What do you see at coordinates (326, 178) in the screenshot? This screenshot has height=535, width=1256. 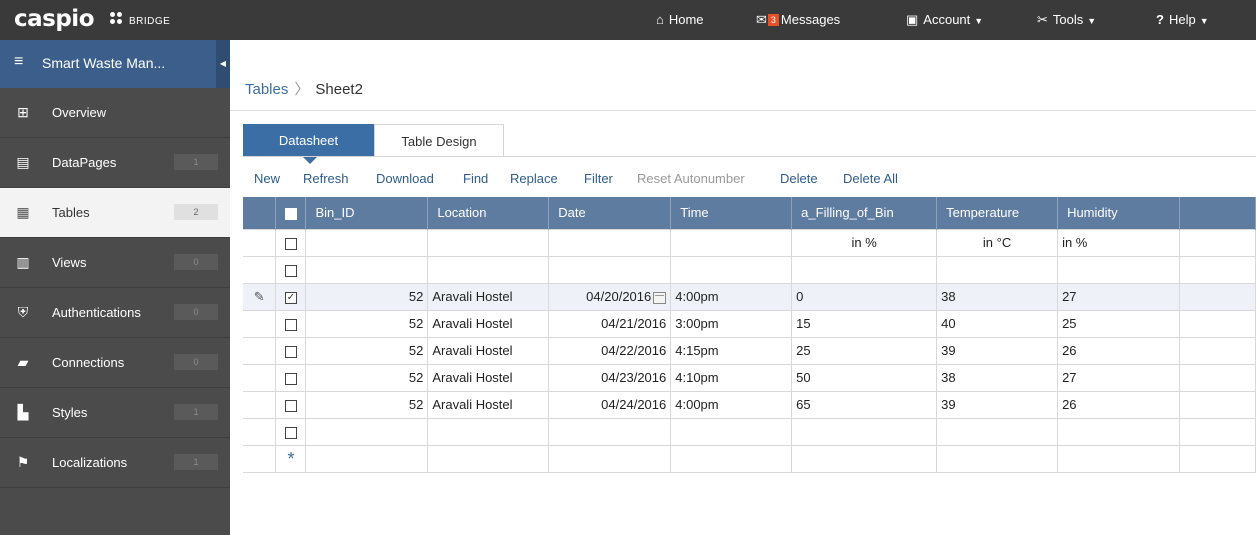 I see `refresh-button: Refresh` at bounding box center [326, 178].